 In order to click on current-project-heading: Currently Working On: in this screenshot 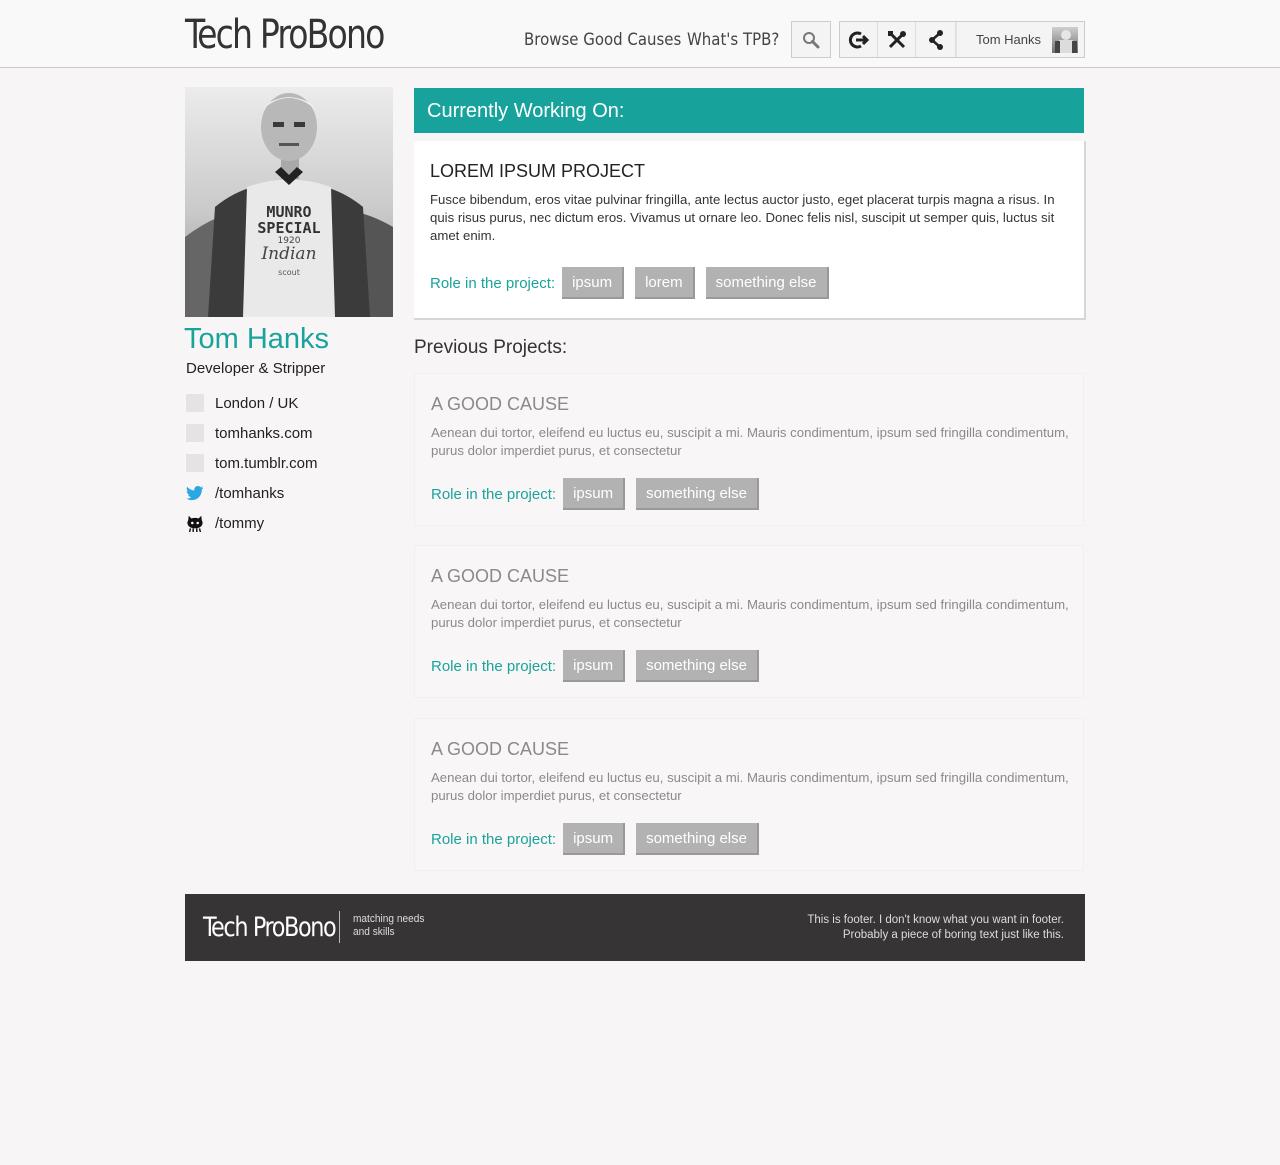, I will do `click(749, 110)`.